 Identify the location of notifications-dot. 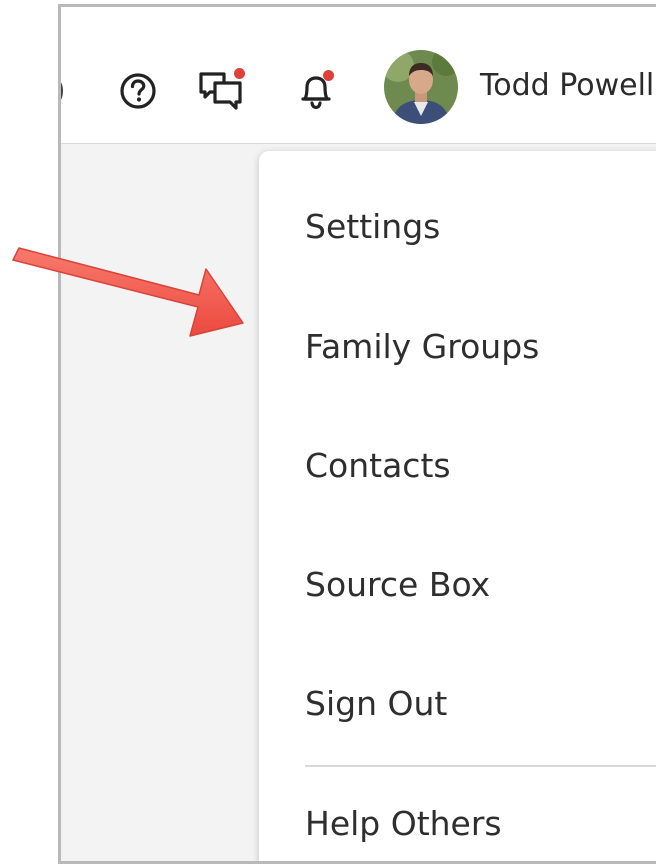
(328, 75).